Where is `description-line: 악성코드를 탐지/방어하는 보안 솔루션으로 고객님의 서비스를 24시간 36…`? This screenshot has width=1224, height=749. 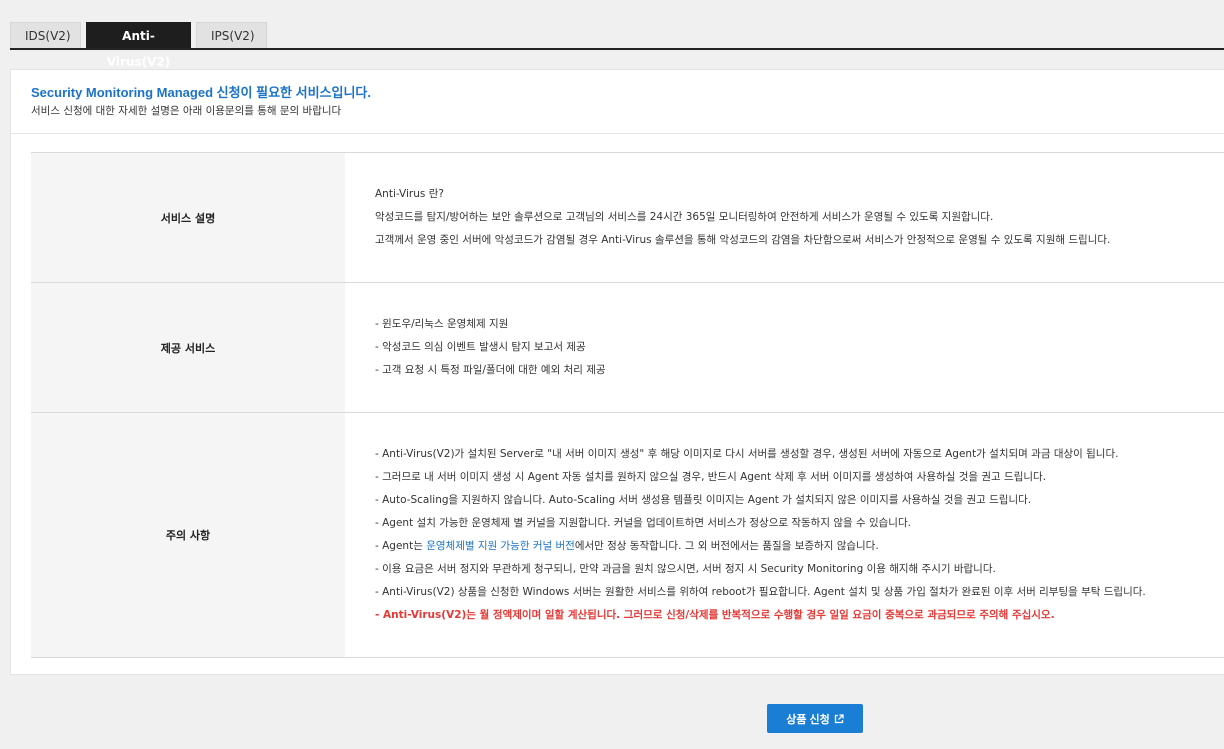
description-line: 악성코드를 탐지/방어하는 보안 솔루션으로 고객님의 서비스를 24시간 36… is located at coordinates (684, 217).